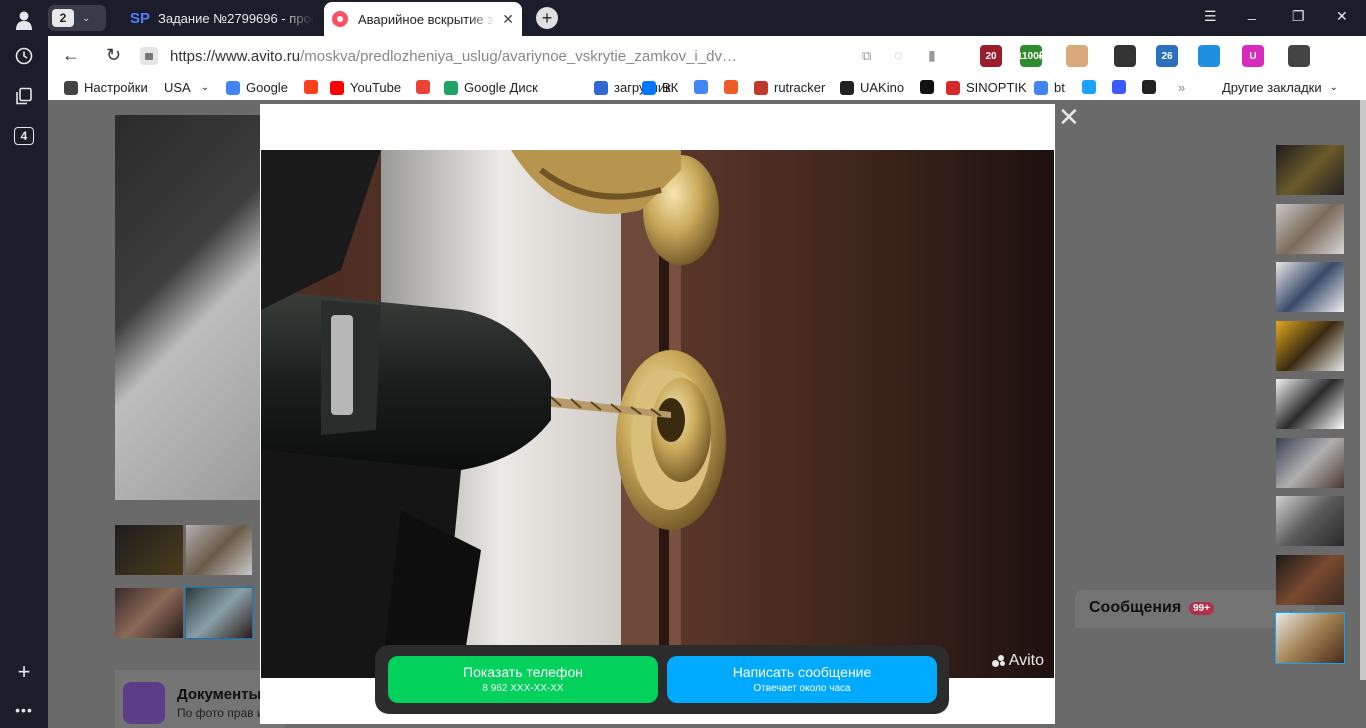  What do you see at coordinates (113, 55) in the screenshot?
I see `reload-icon: ↻` at bounding box center [113, 55].